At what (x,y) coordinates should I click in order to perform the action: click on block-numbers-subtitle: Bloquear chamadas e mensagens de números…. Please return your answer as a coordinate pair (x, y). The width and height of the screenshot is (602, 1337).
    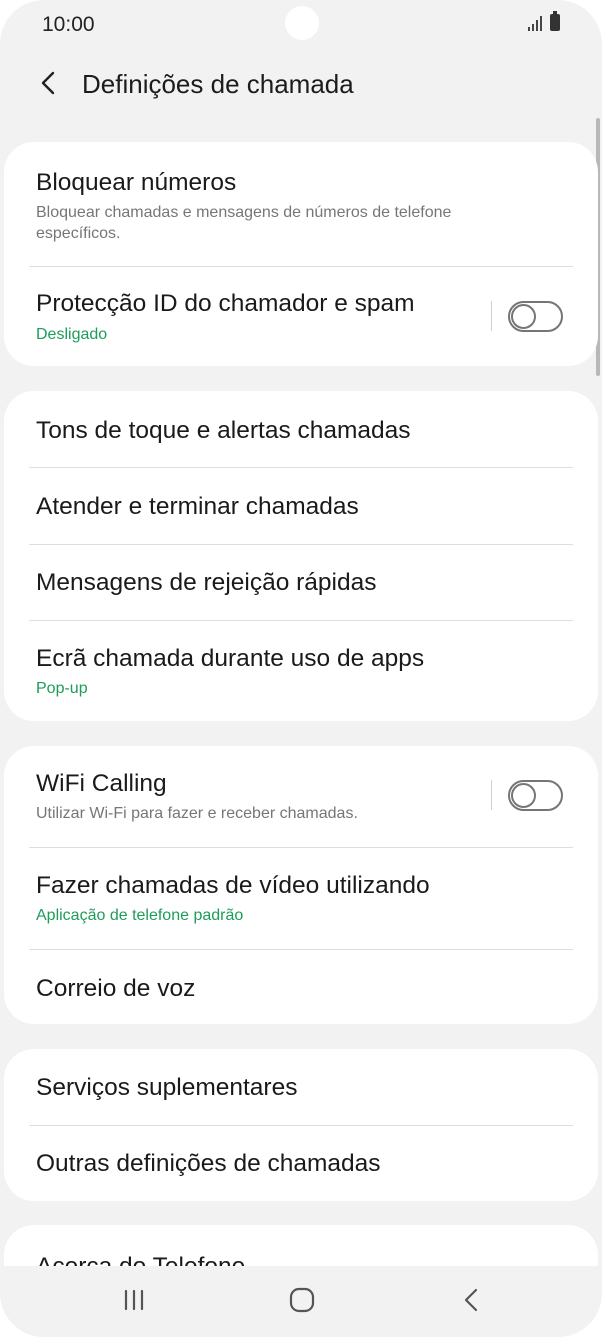
    Looking at the image, I should click on (244, 223).